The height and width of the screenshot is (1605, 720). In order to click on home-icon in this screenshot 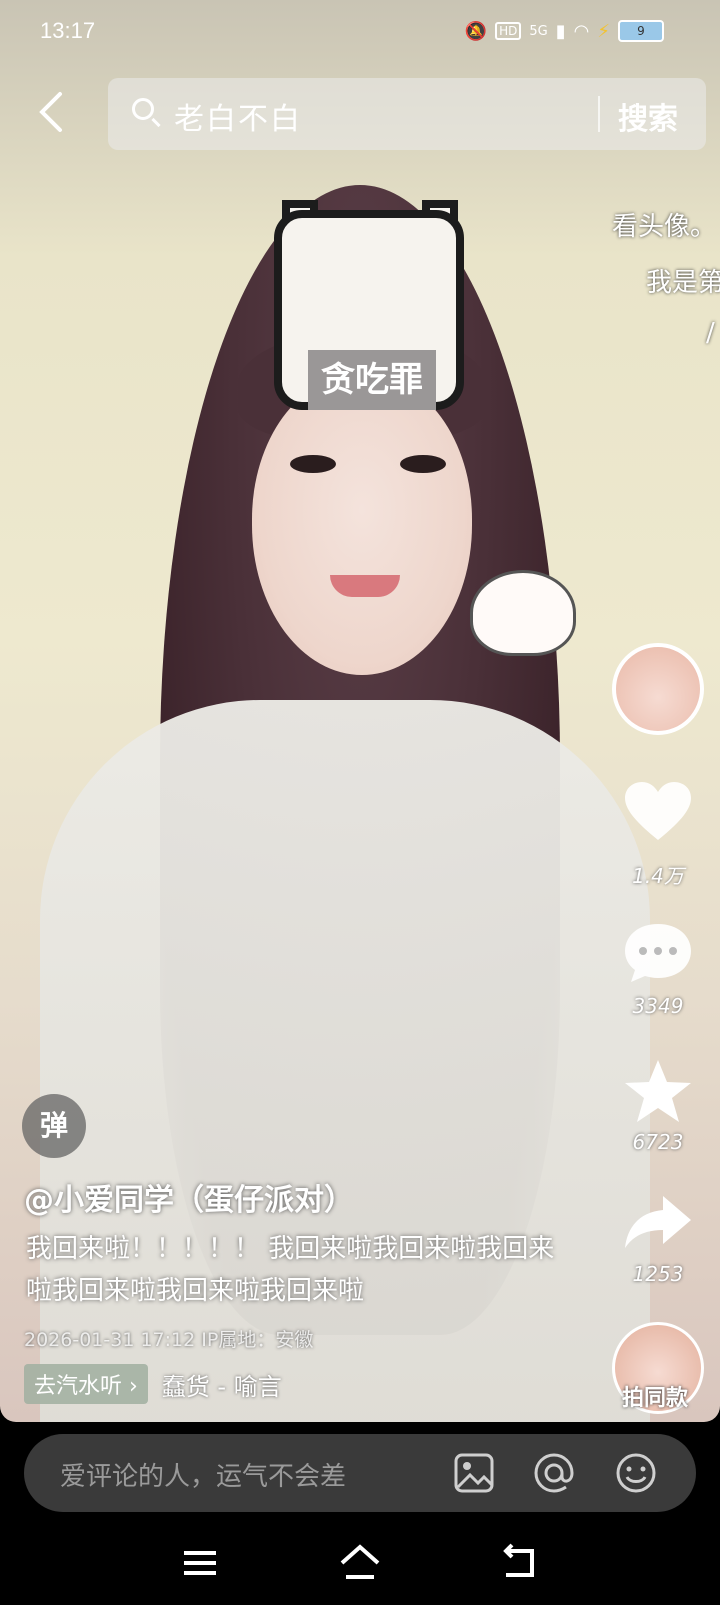, I will do `click(360, 1561)`.